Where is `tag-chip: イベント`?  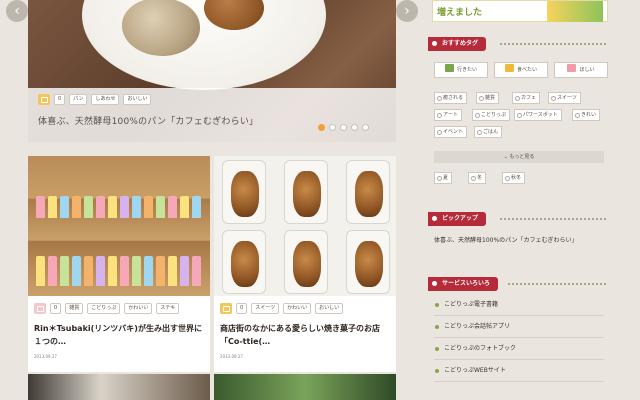
tag-chip: イベント is located at coordinates (451, 132).